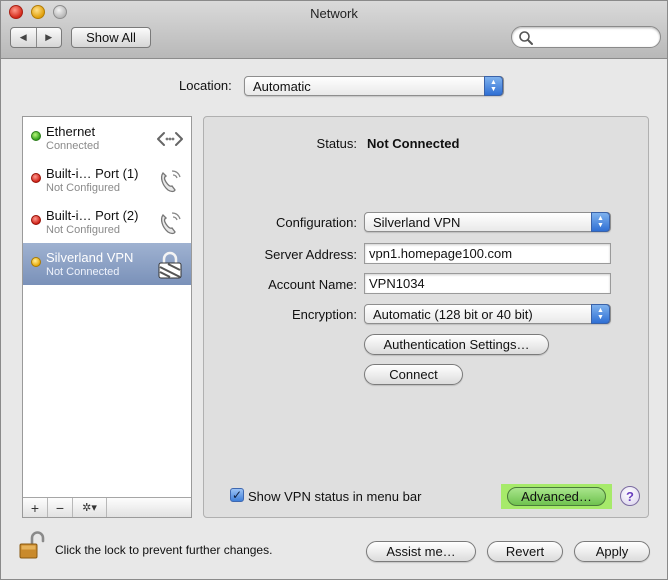 The width and height of the screenshot is (668, 580). Describe the element at coordinates (92, 173) in the screenshot. I see `service-name: Built-i… Port (1)` at that location.